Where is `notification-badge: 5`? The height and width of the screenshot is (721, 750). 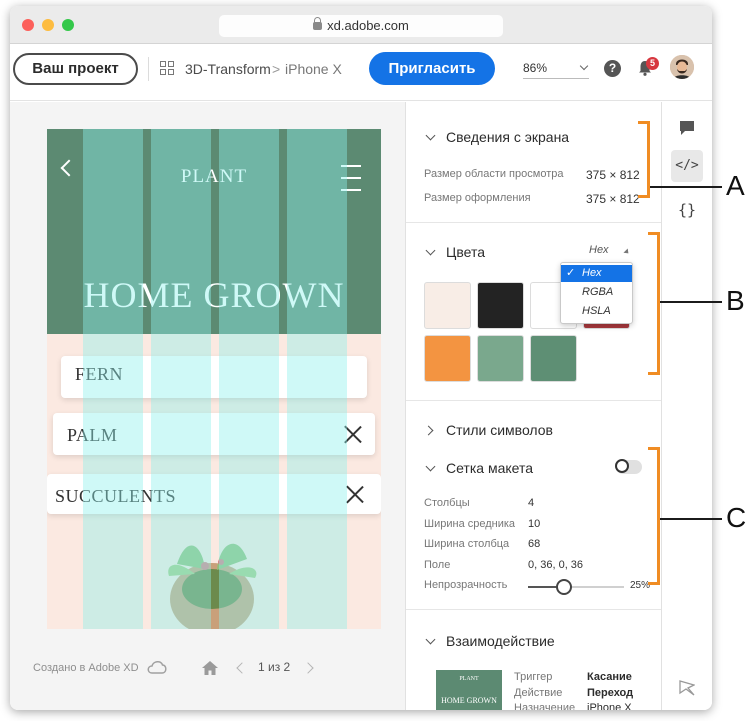
notification-badge: 5 is located at coordinates (652, 63).